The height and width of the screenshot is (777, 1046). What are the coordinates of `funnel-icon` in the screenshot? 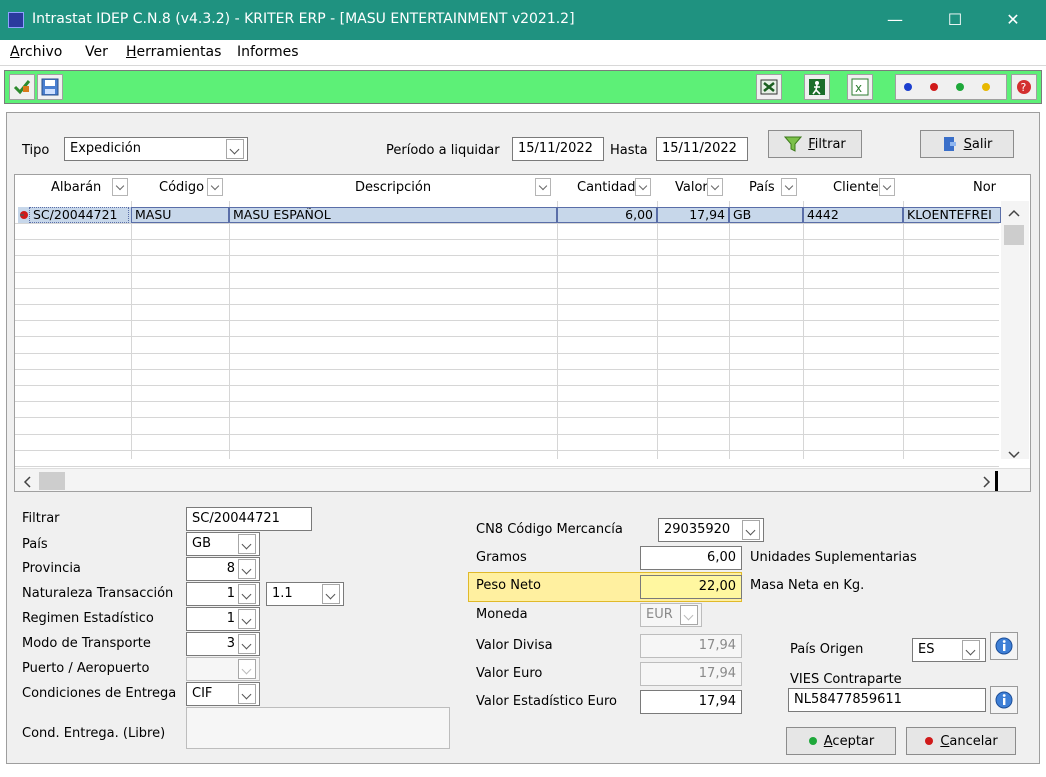 It's located at (793, 144).